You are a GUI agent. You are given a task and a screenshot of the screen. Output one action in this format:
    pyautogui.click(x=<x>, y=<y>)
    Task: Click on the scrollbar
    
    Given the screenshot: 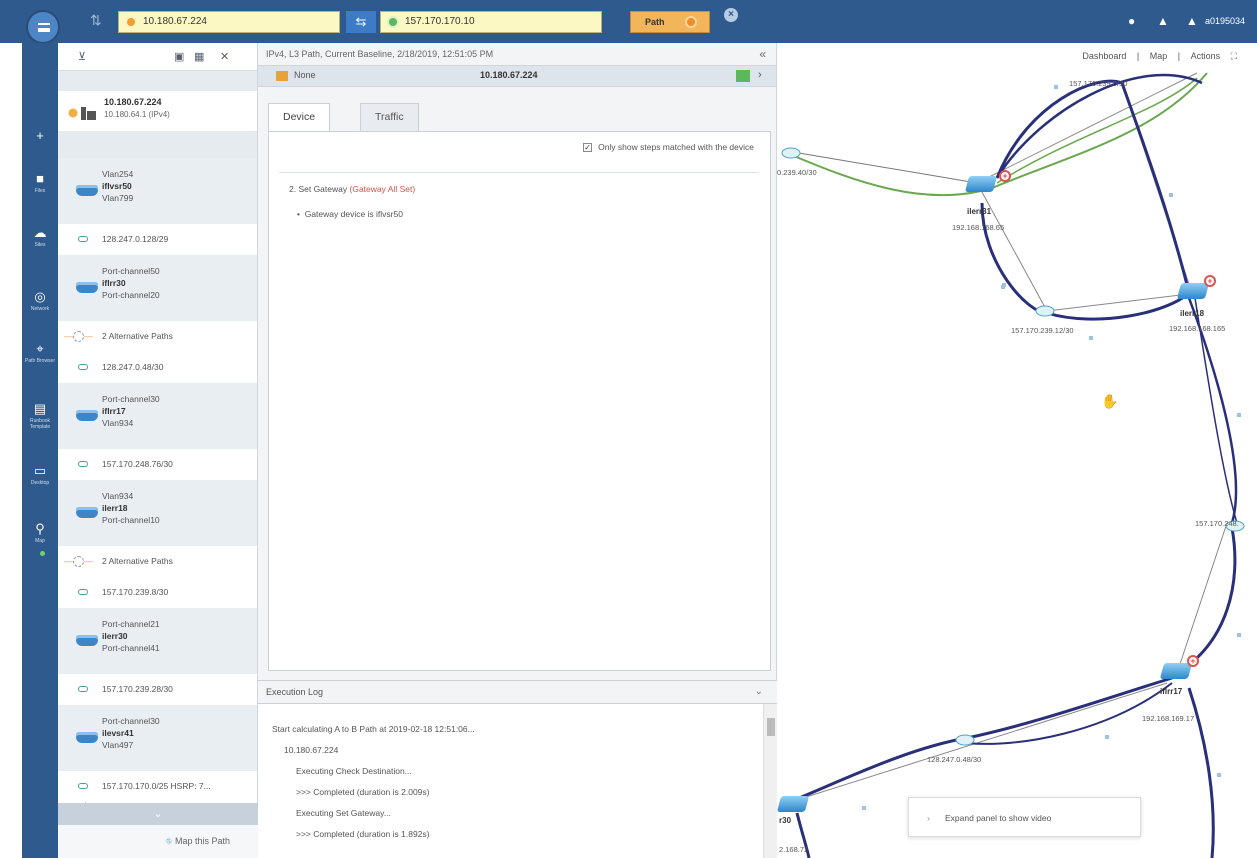 What is the action you would take?
    pyautogui.click(x=770, y=781)
    